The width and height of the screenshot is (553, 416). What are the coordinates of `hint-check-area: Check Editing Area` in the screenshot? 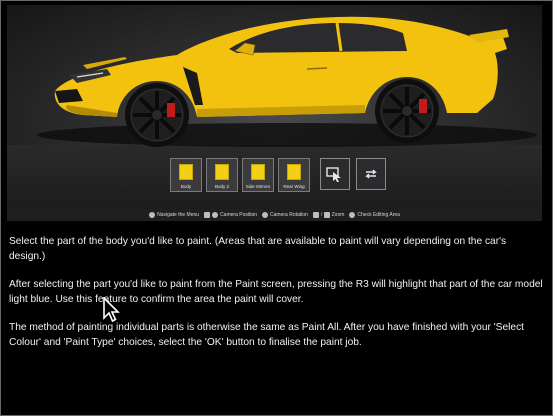 It's located at (374, 215).